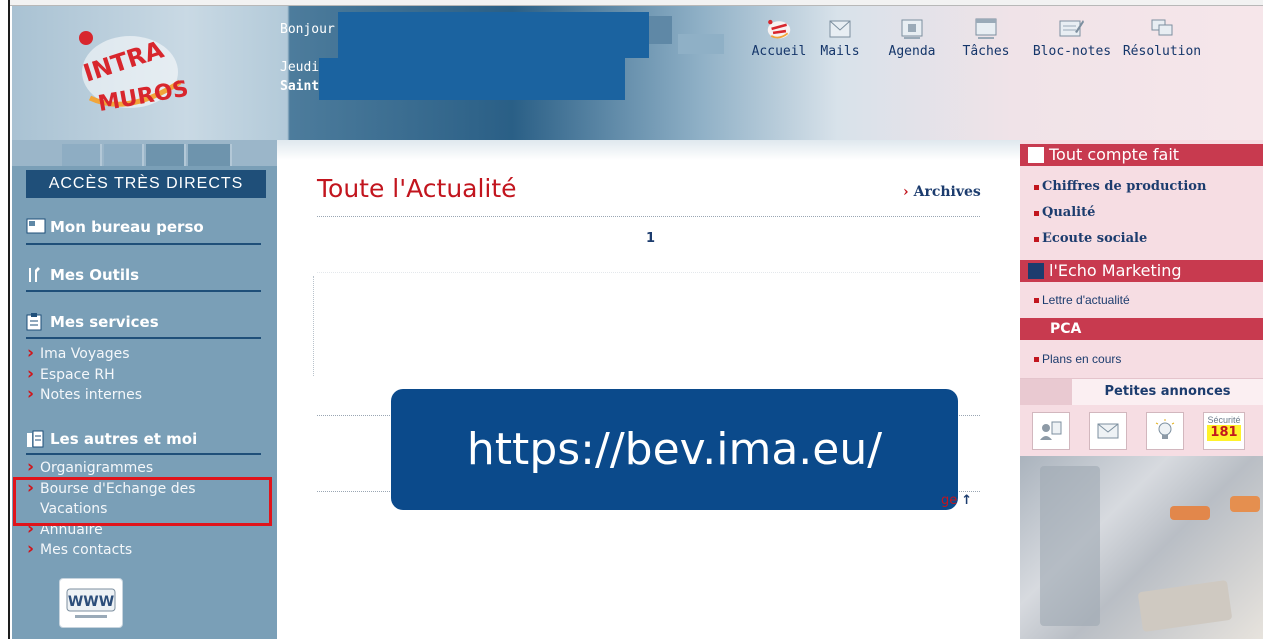 This screenshot has width=1263, height=639. Describe the element at coordinates (779, 29) in the screenshot. I see `intra-muros-home-icon` at that location.